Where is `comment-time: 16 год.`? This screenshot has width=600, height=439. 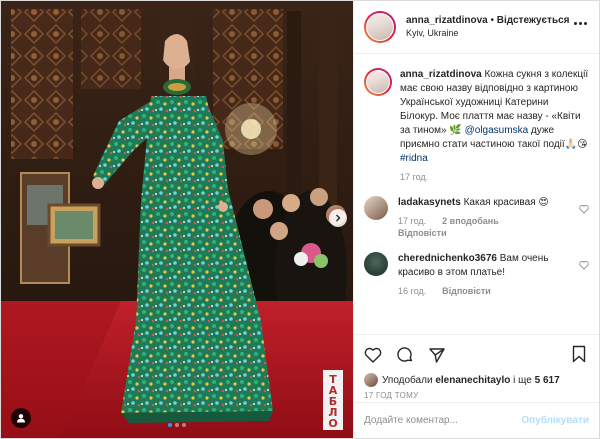 comment-time: 16 год. is located at coordinates (412, 291).